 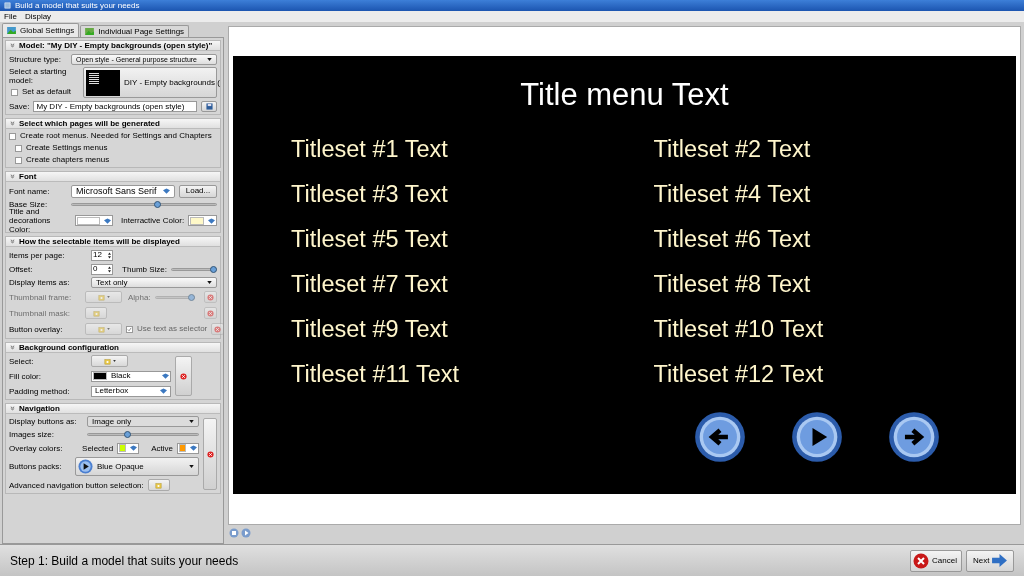 What do you see at coordinates (124, 561) in the screenshot?
I see `step-text: Step 1: Build a model that suits your needs` at bounding box center [124, 561].